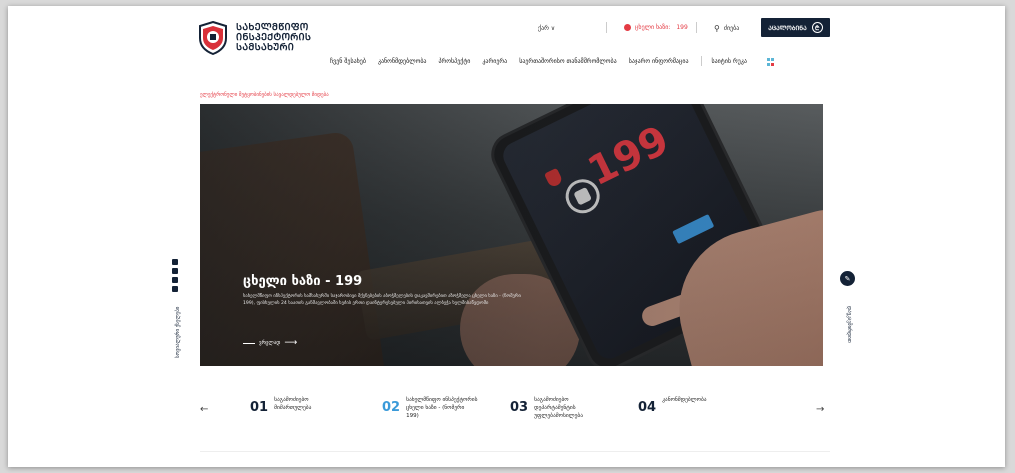 This screenshot has height=473, width=1015. What do you see at coordinates (175, 262) in the screenshot?
I see `youtube-icon` at bounding box center [175, 262].